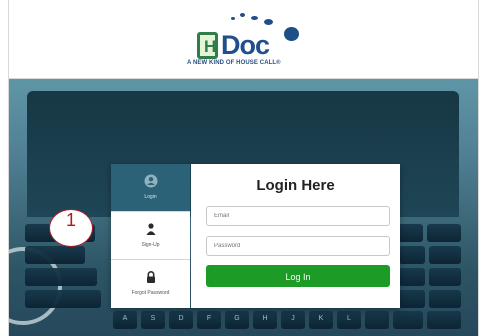 This screenshot has height=336, width=487. I want to click on login-sidebar: Login Sign-Up Forgot Password, so click(150, 236).